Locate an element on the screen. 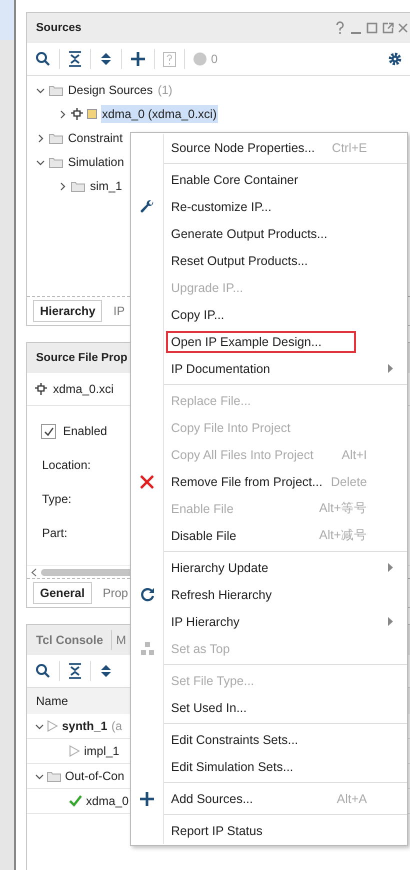 The height and width of the screenshot is (870, 410). menu-item: Hierarchy Update is located at coordinates (219, 567).